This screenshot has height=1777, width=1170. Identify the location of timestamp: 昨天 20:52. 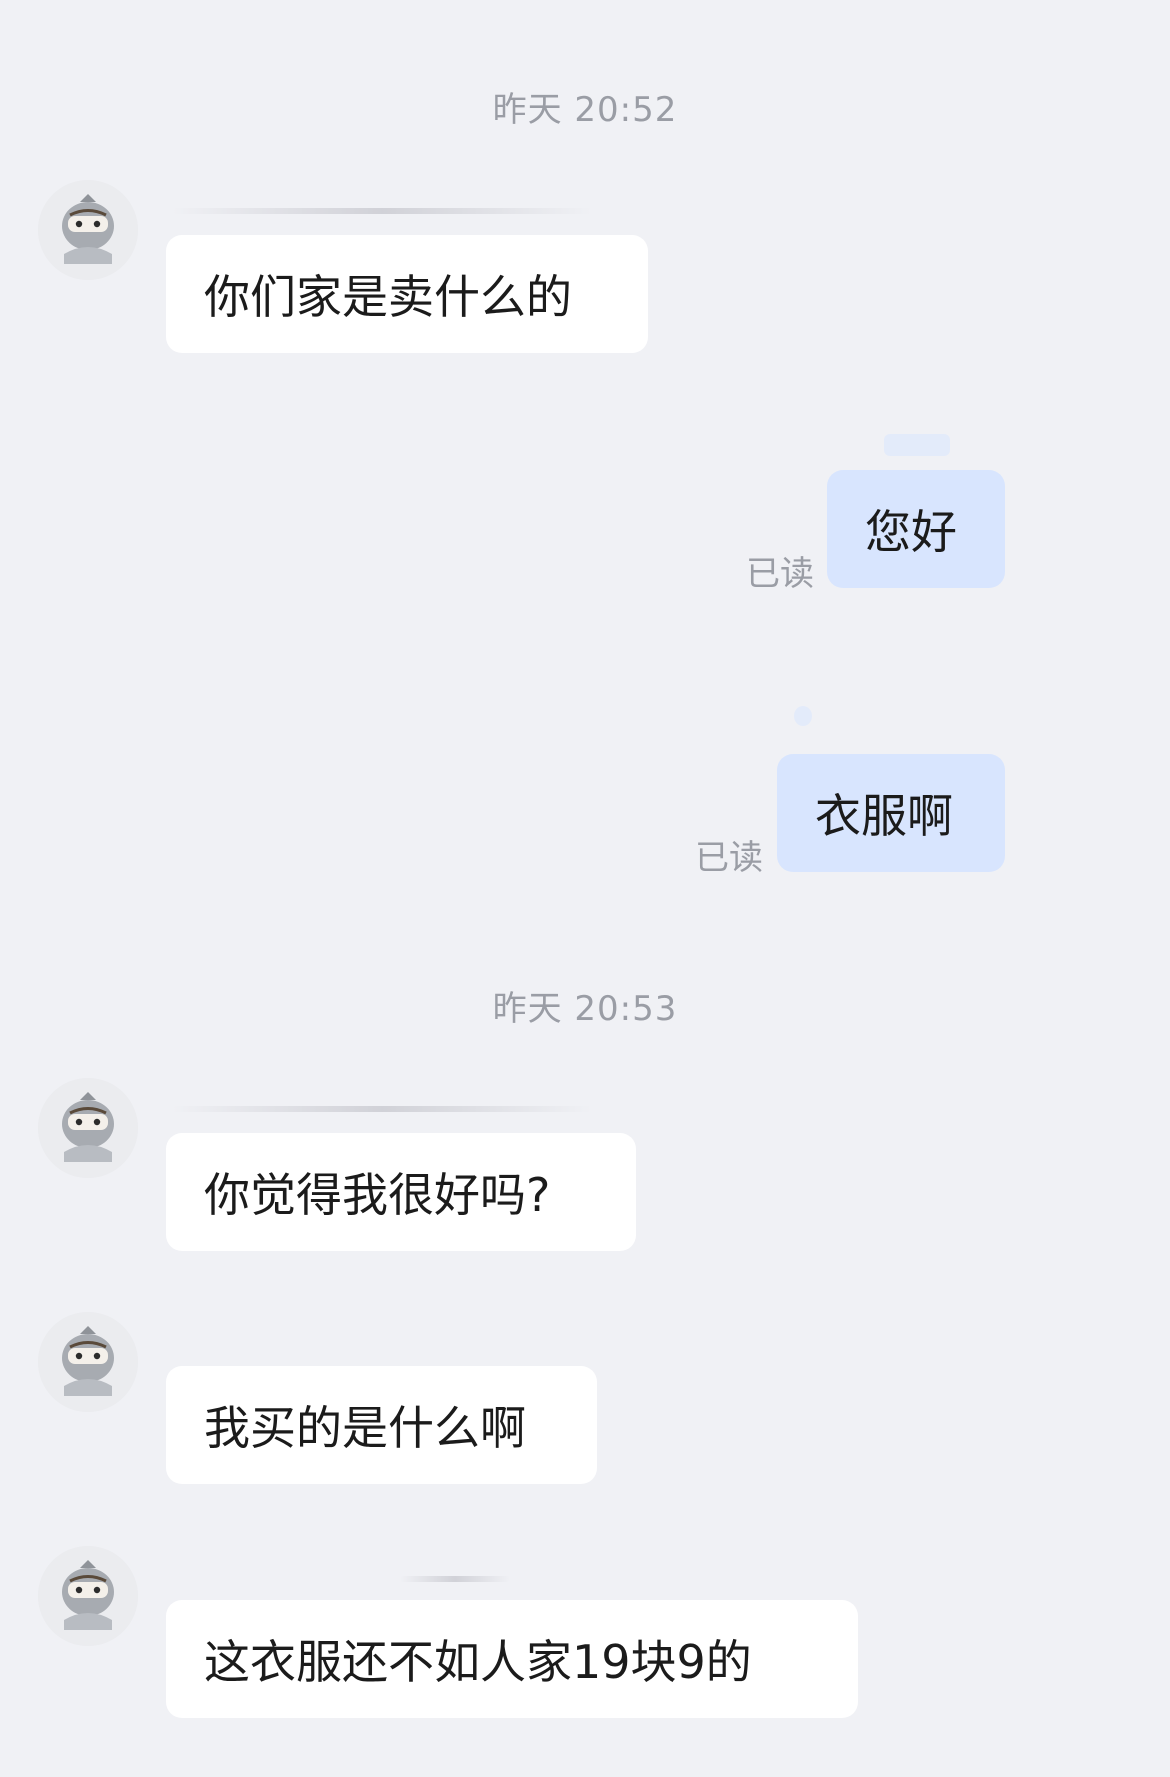
(585, 110).